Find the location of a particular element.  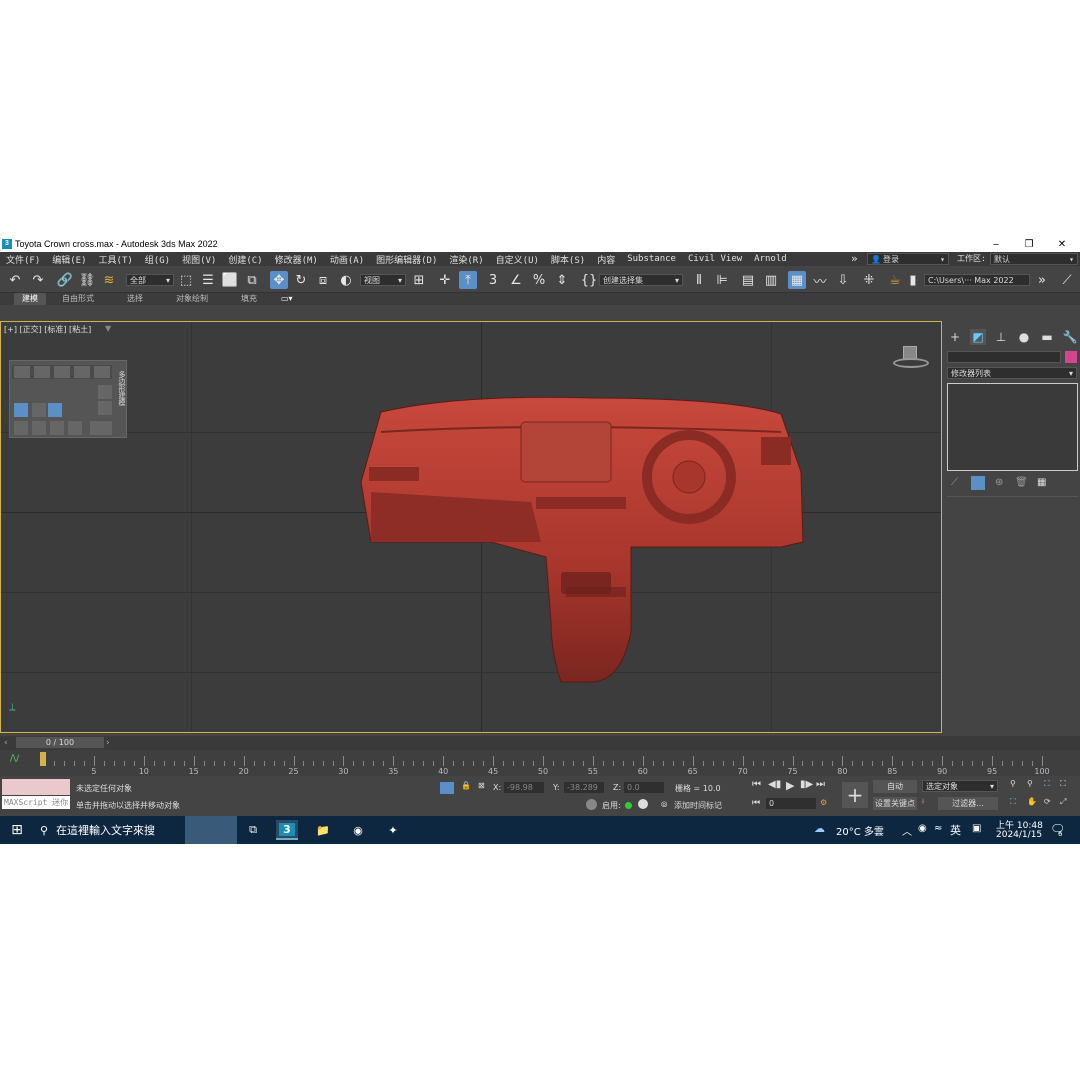

tab-selection: 选择 is located at coordinates (135, 299).